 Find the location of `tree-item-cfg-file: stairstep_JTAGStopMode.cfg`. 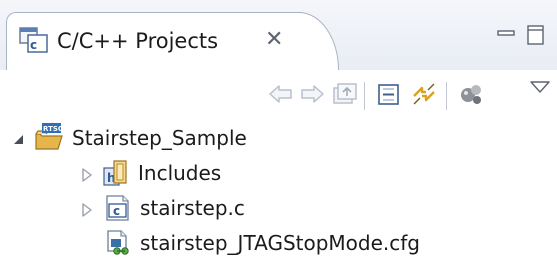

tree-item-cfg-file: stairstep_JTAGStopMode.cfg is located at coordinates (278, 244).